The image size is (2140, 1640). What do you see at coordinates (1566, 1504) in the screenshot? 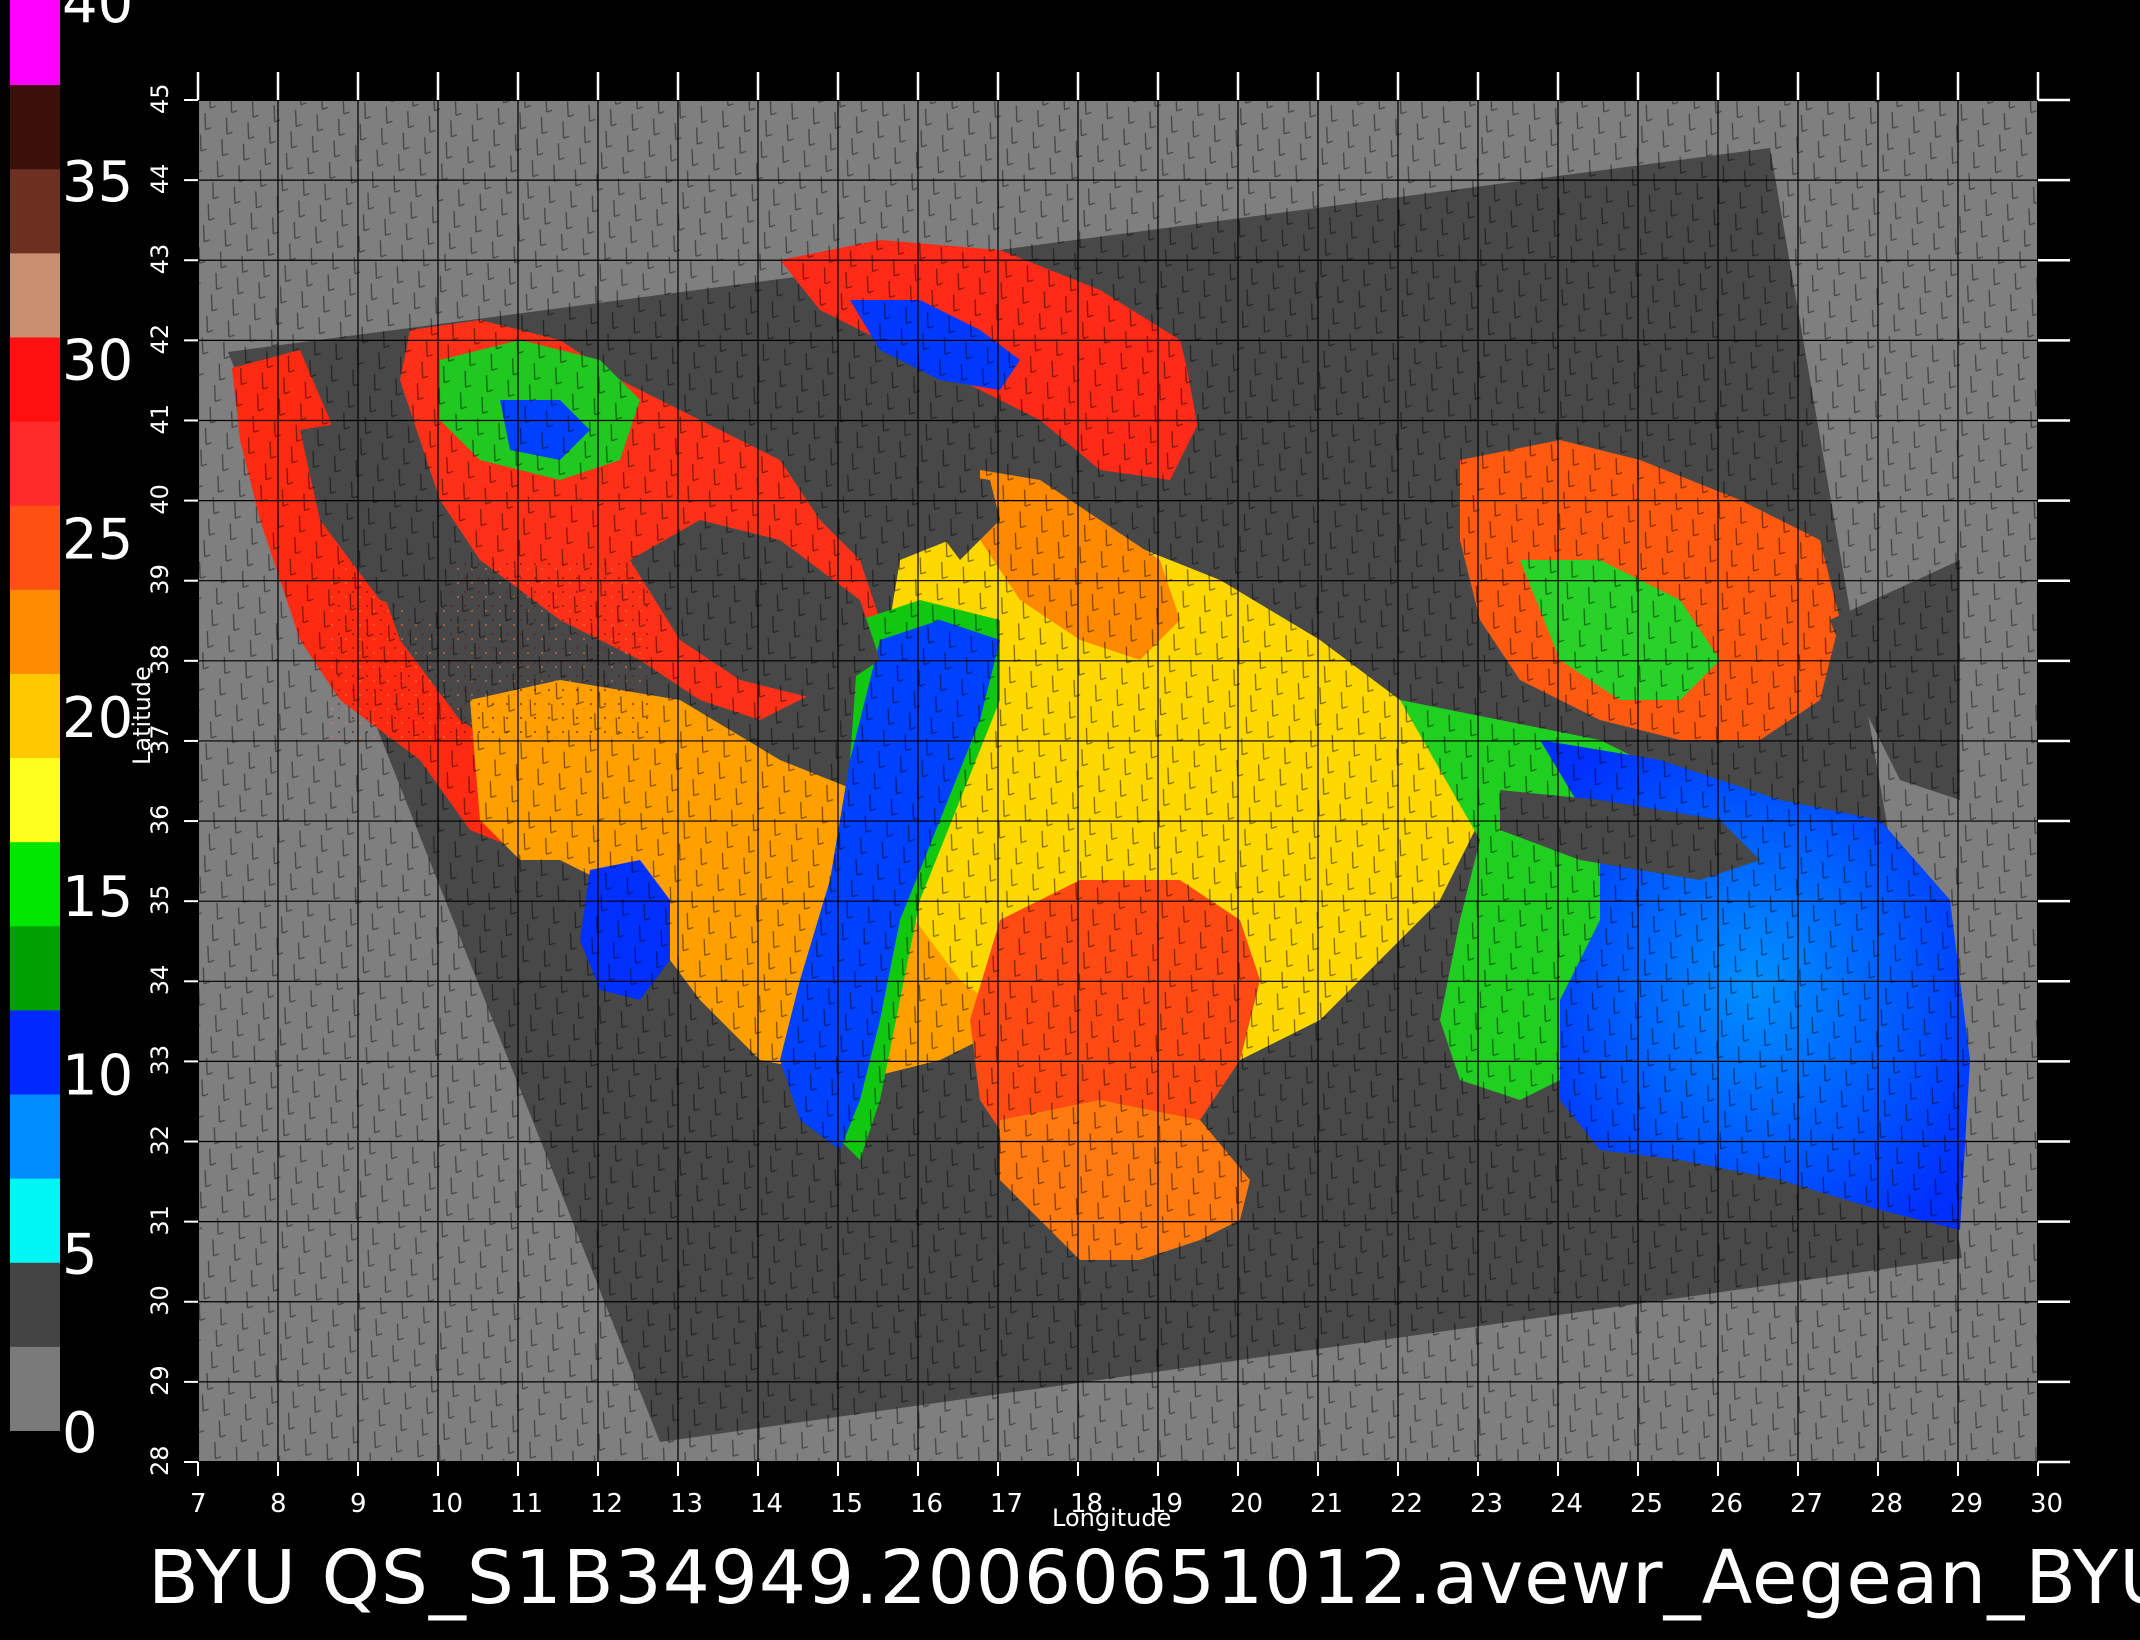
I see `lon-tick-label: 24` at bounding box center [1566, 1504].